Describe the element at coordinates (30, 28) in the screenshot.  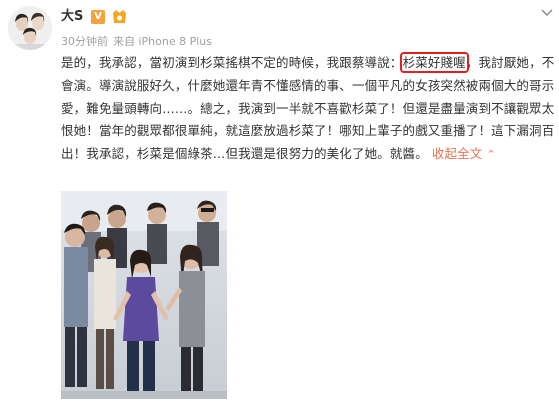
I see `user-avatar` at that location.